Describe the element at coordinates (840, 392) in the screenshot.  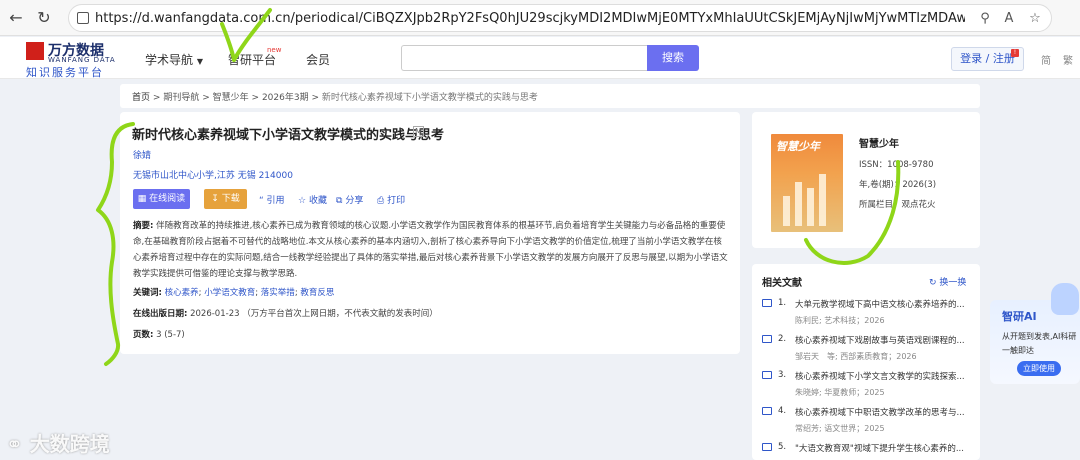
I see `related-article-meta: 朱晓婷; 华夏教师；2025` at that location.